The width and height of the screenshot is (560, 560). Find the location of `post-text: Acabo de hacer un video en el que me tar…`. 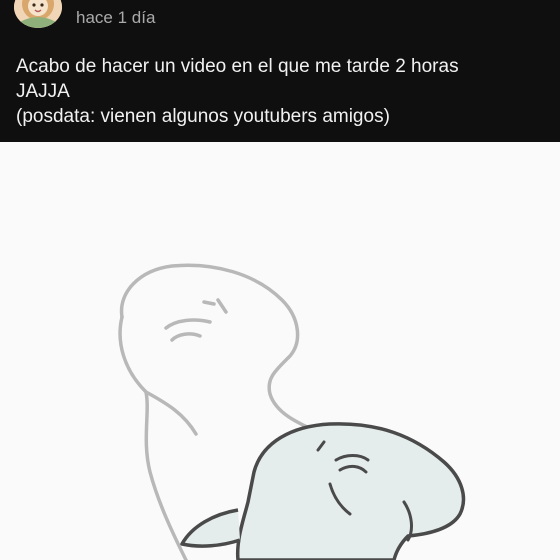

post-text: Acabo de hacer un video en el que me tar… is located at coordinates (281, 91).